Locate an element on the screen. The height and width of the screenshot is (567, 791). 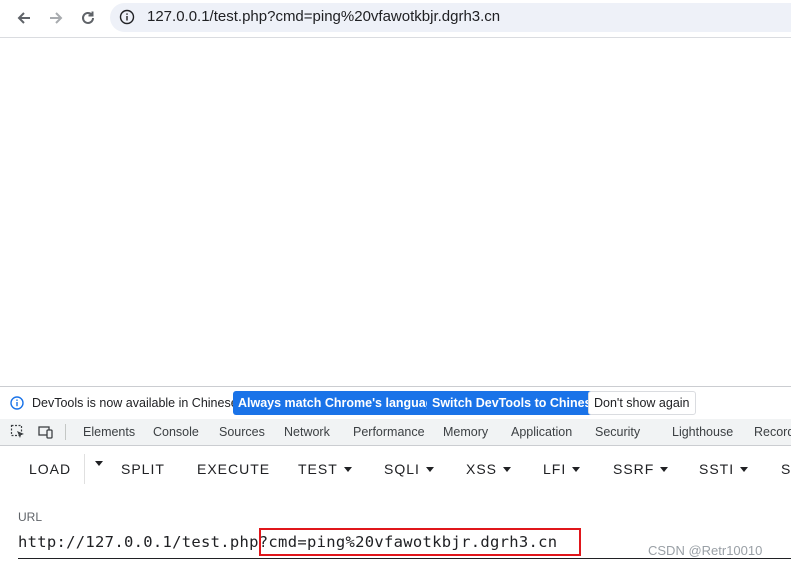
url-input-prefix: http://127.0.0.1/test.php is located at coordinates (138, 542).